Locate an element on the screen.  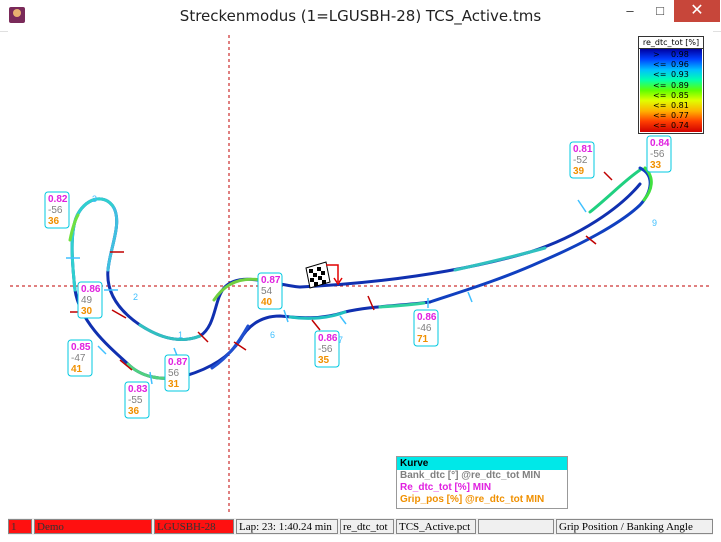
corner-bank-value: -46 is located at coordinates (424, 328).